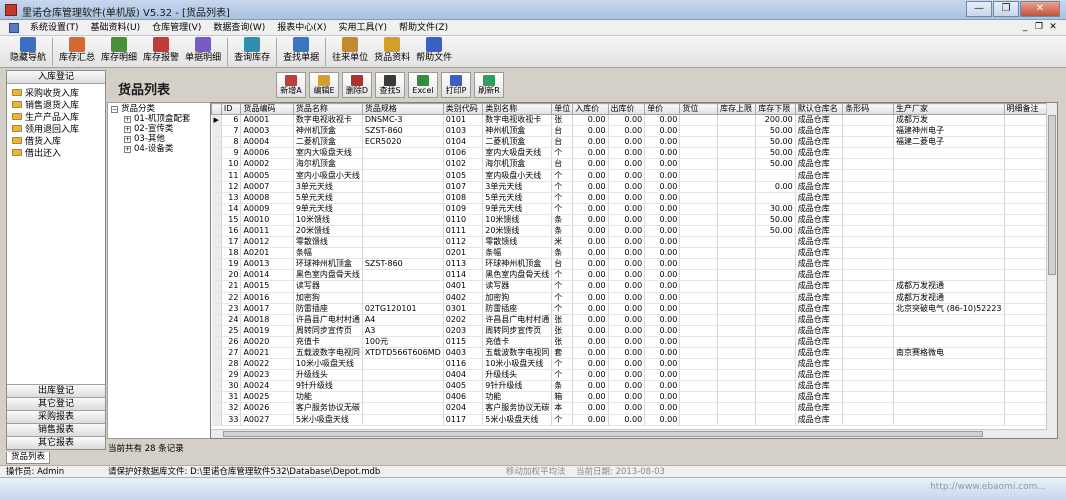 The image size is (1066, 500). Describe the element at coordinates (56, 77) in the screenshot. I see `nav-header-inbound: 入库登记` at that location.